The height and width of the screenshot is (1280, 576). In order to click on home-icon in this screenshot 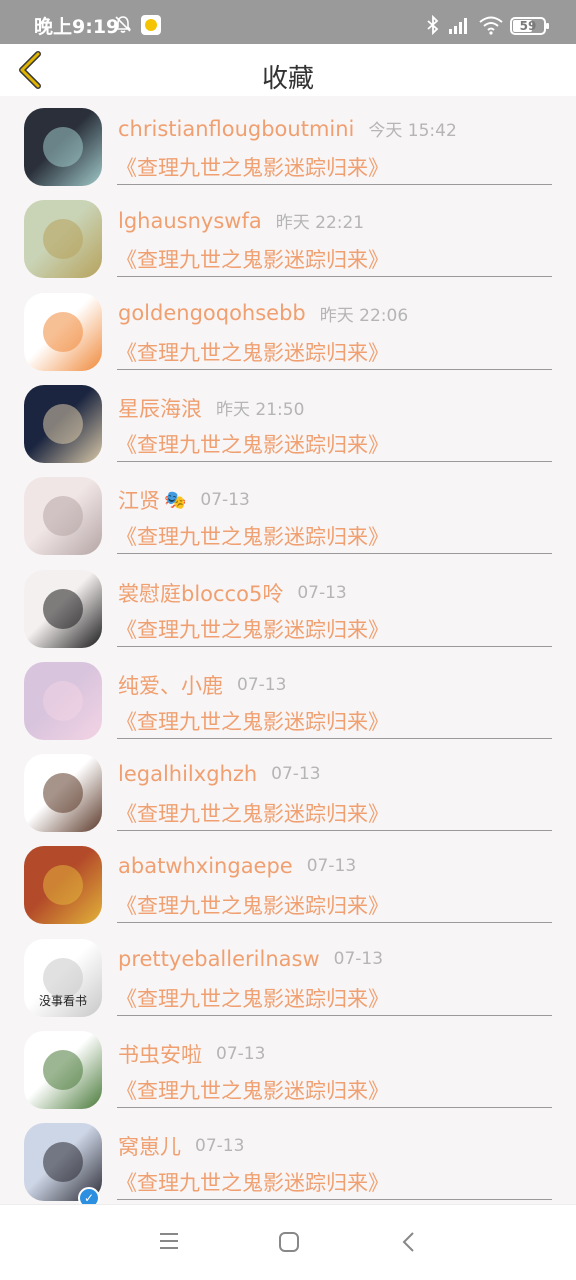, I will do `click(289, 1244)`.